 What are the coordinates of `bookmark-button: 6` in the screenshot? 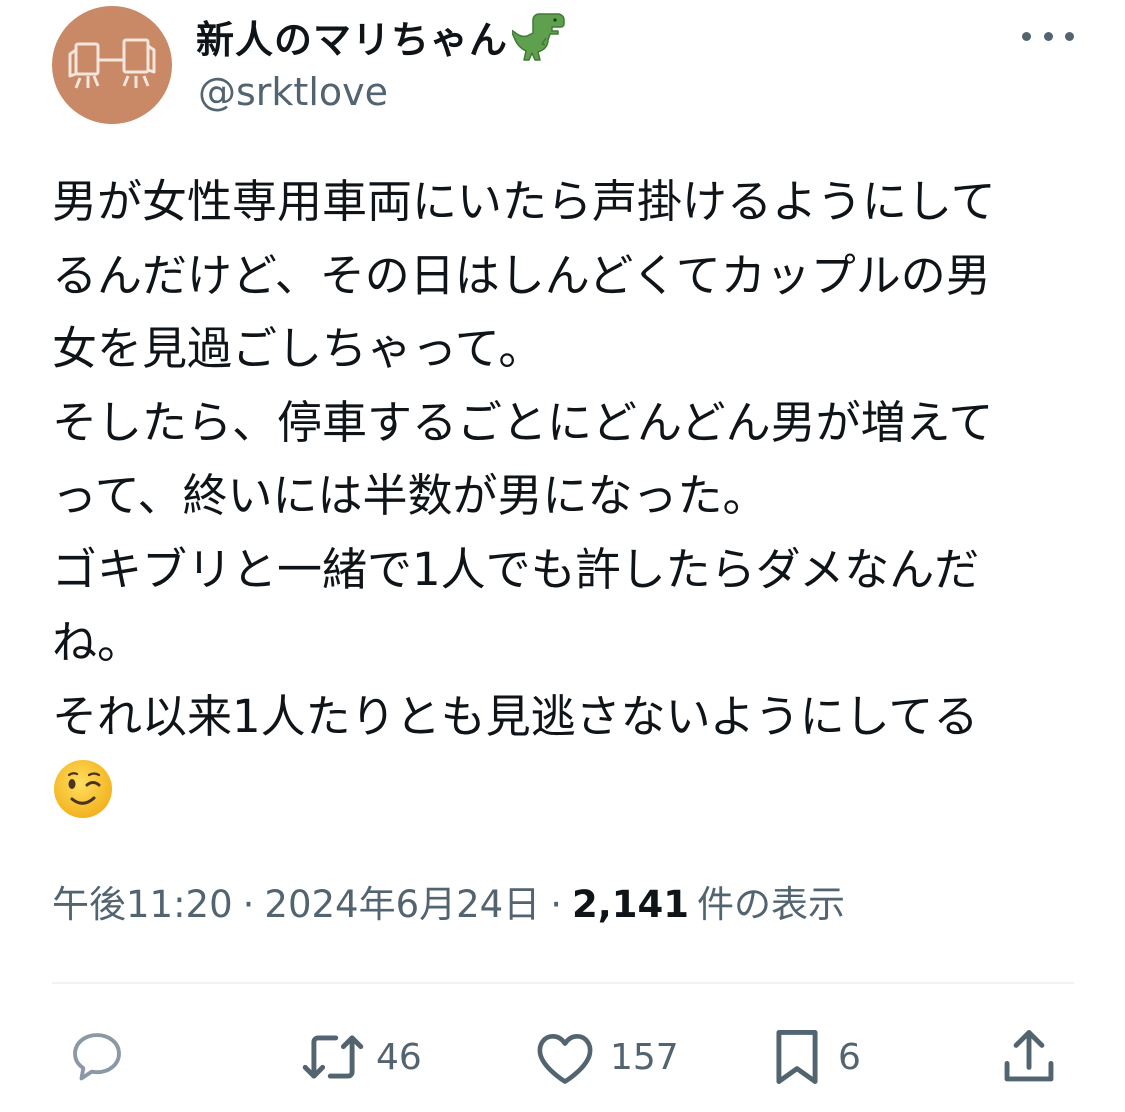 It's located at (815, 1057).